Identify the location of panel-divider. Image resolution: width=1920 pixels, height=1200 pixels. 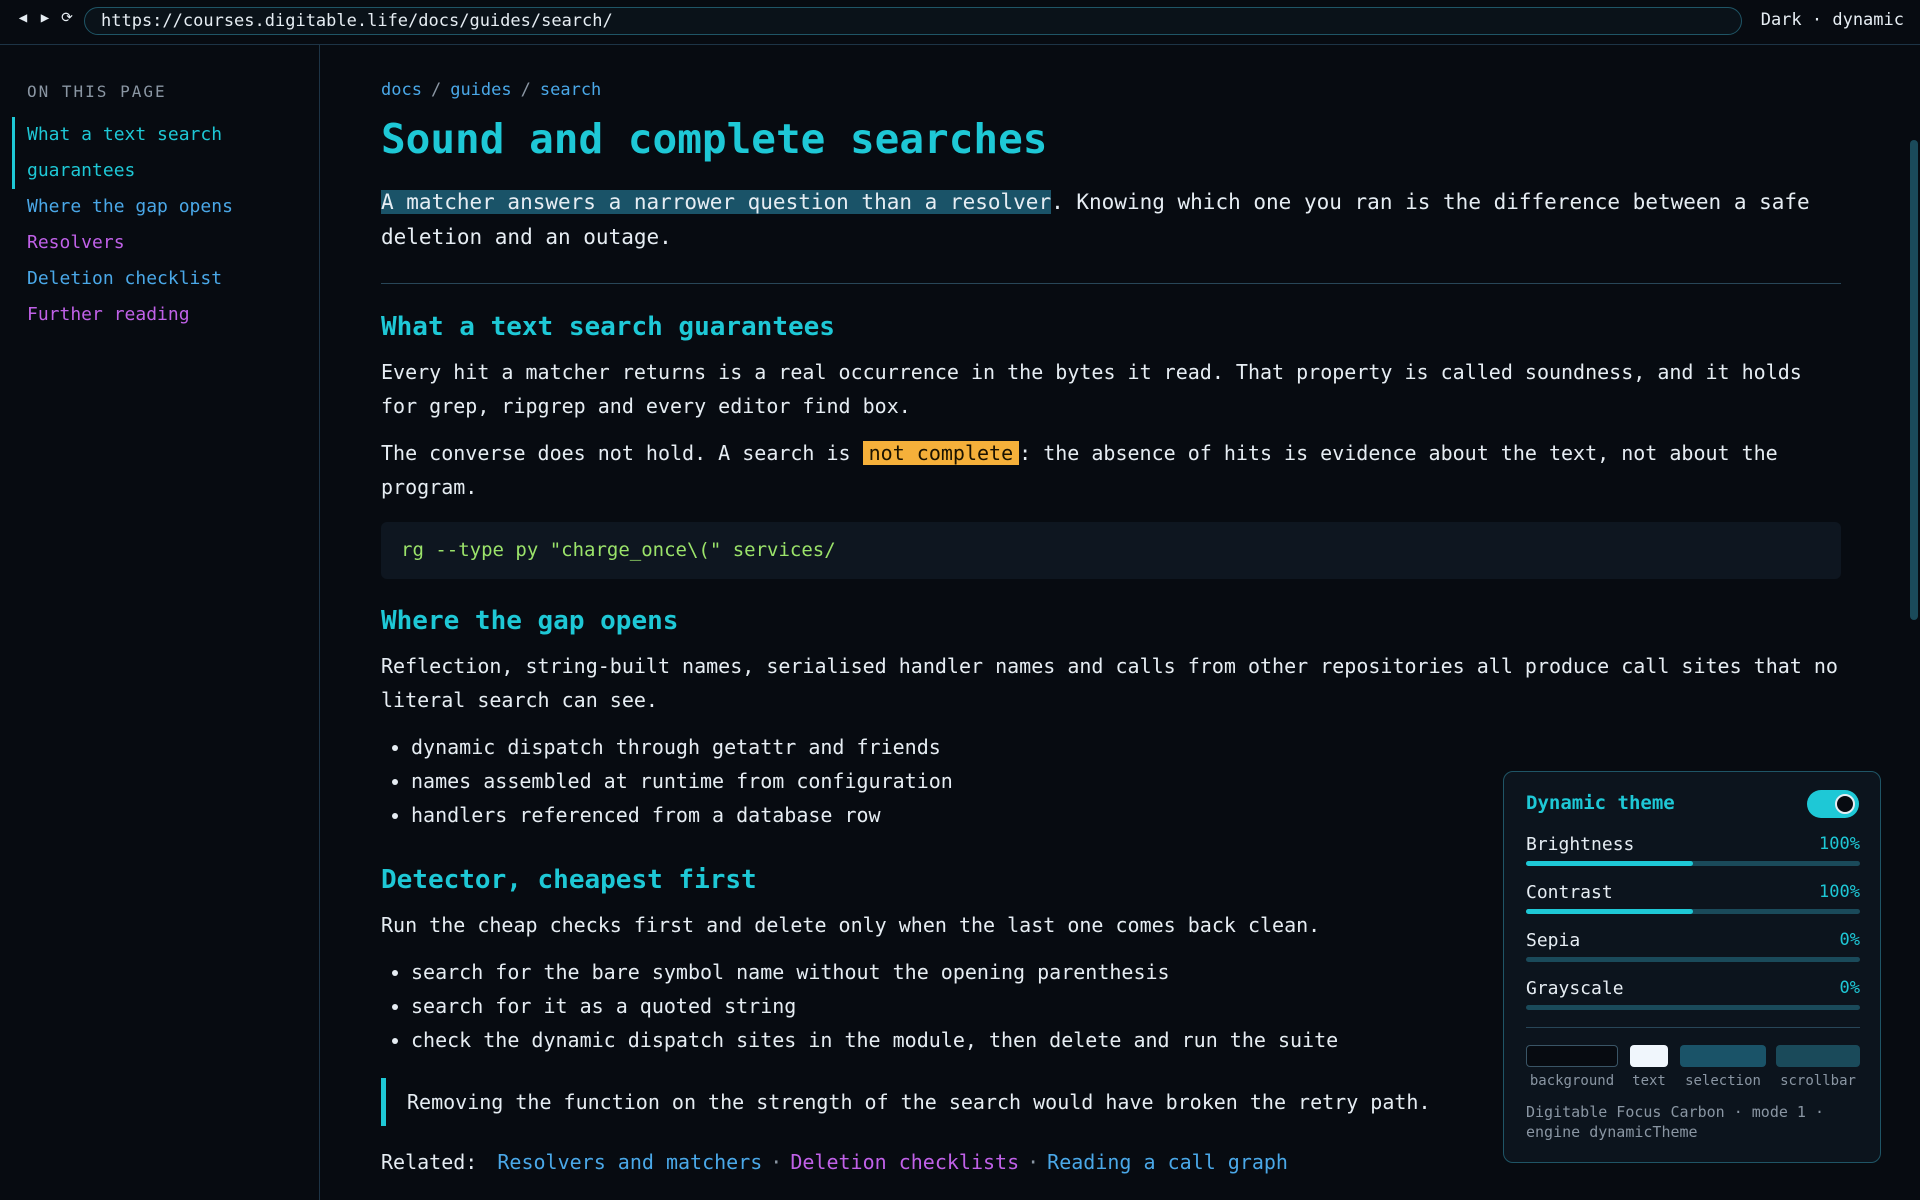
(1693, 1027).